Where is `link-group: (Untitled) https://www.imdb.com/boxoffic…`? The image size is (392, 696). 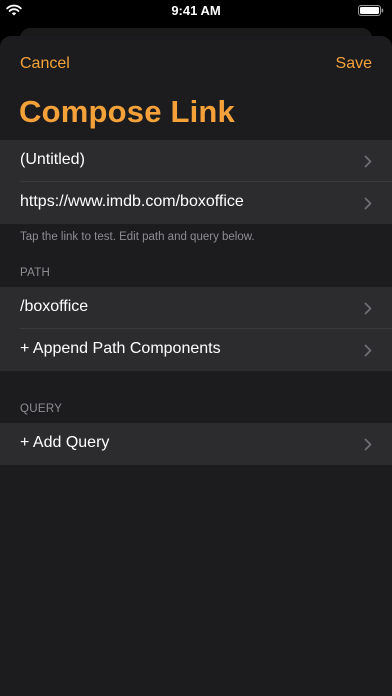
link-group: (Untitled) https://www.imdb.com/boxoffic… is located at coordinates (196, 182).